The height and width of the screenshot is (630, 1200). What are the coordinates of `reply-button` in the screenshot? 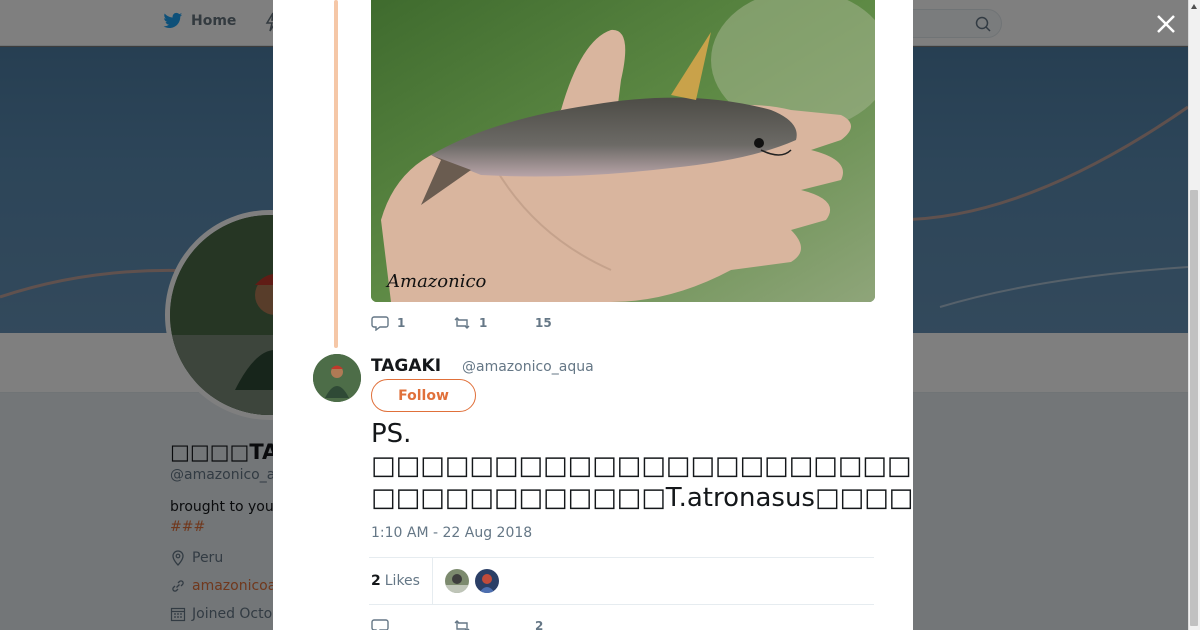 It's located at (412, 624).